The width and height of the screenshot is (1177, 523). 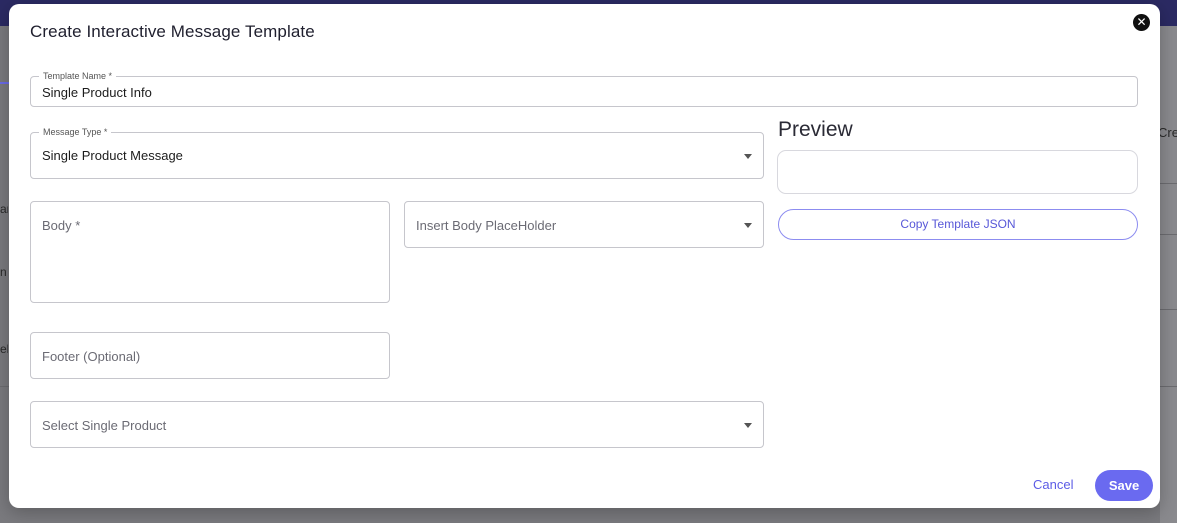 What do you see at coordinates (584, 224) in the screenshot?
I see `insert-body-placeholder-select: Insert Body PlaceHolder` at bounding box center [584, 224].